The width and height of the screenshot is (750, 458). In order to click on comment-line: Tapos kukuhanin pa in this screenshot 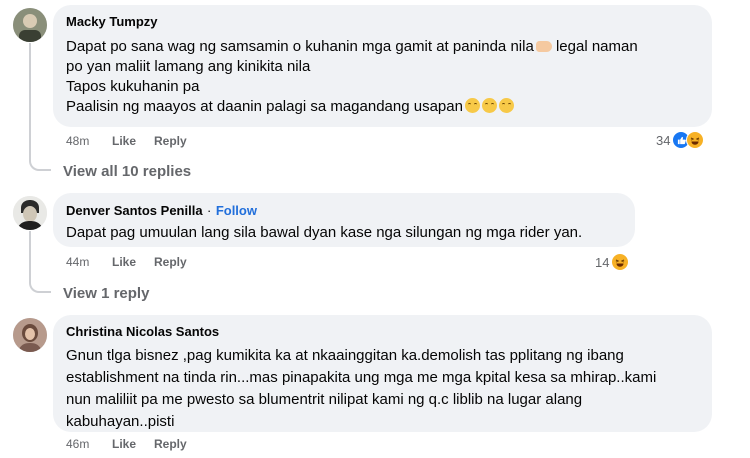, I will do `click(133, 86)`.